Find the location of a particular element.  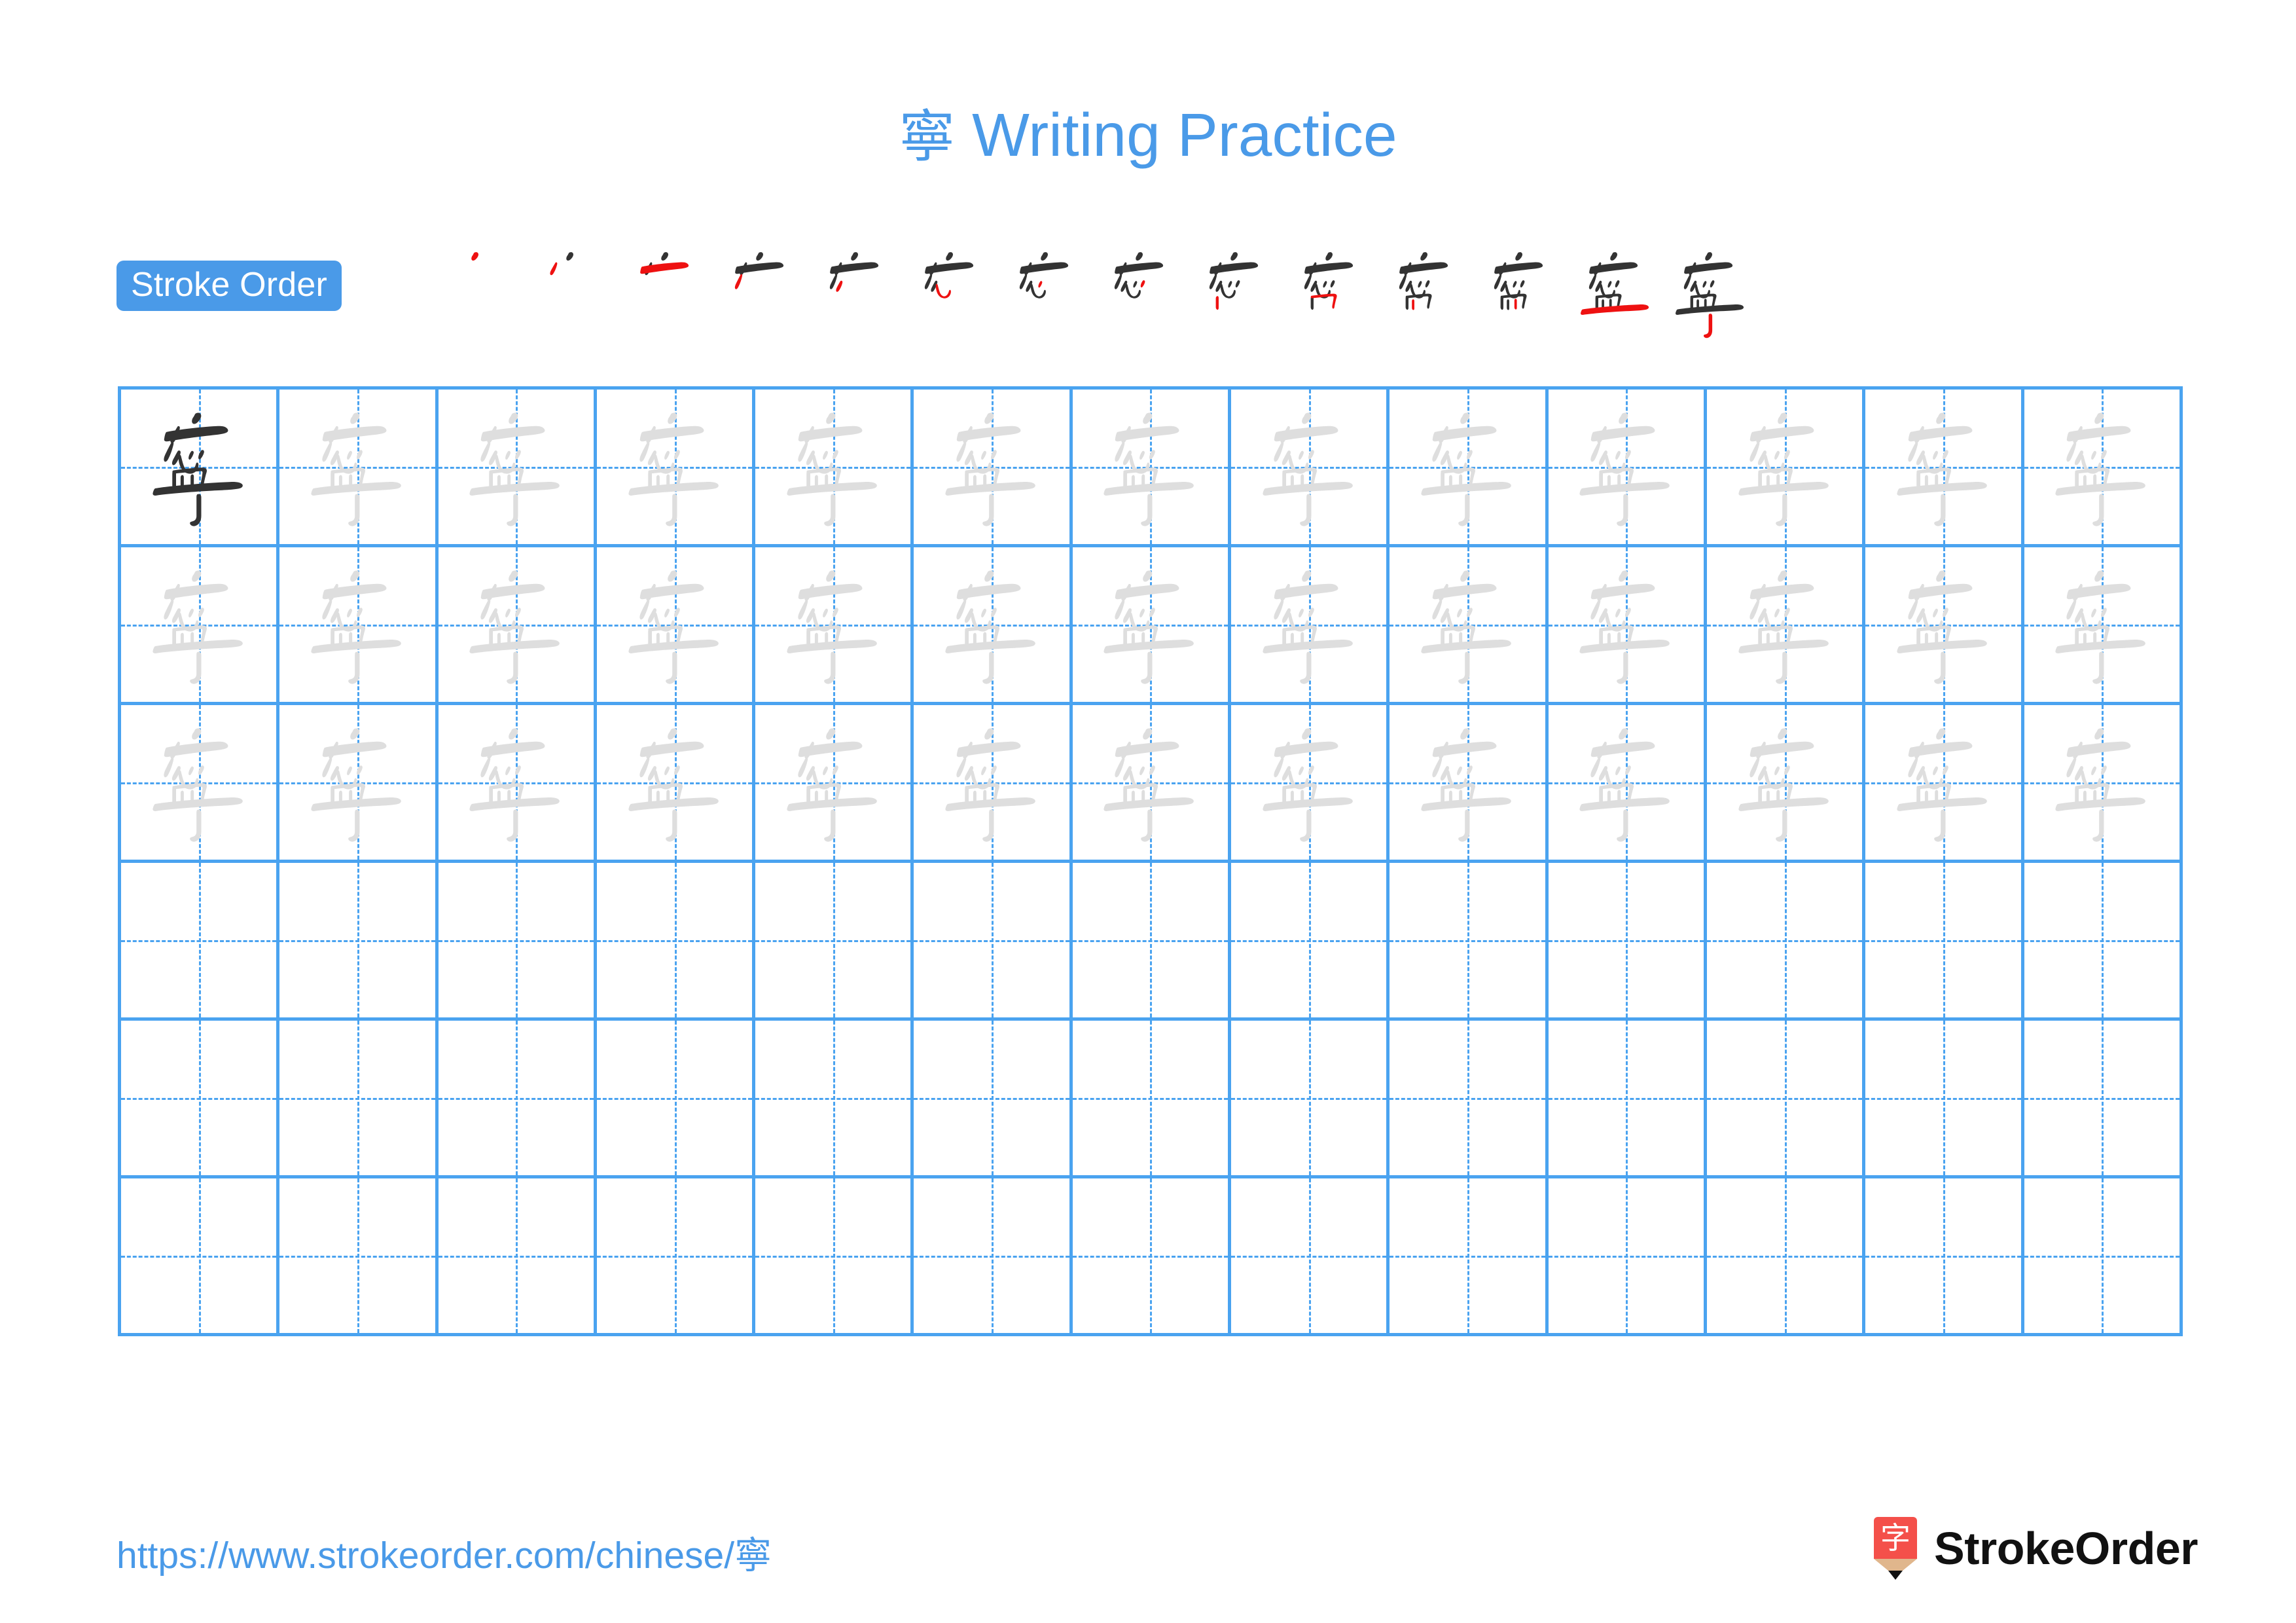

footer-url: https://www.strokeorder.com/chinese/寧 is located at coordinates (444, 1552).